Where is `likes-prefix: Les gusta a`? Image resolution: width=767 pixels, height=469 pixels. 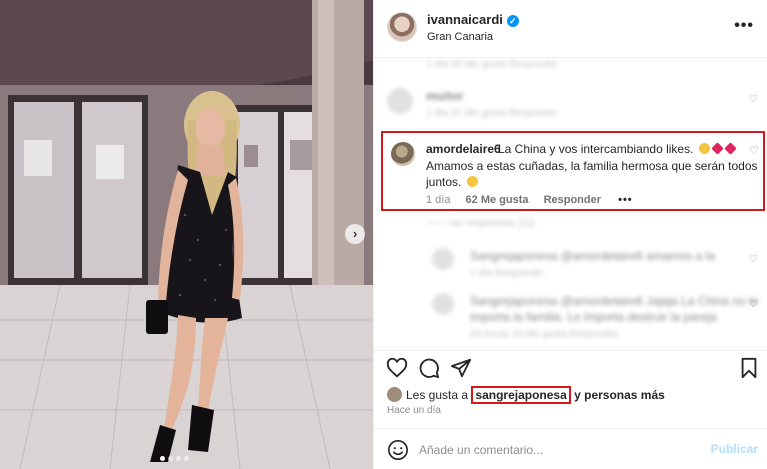 likes-prefix: Les gusta a is located at coordinates (439, 395).